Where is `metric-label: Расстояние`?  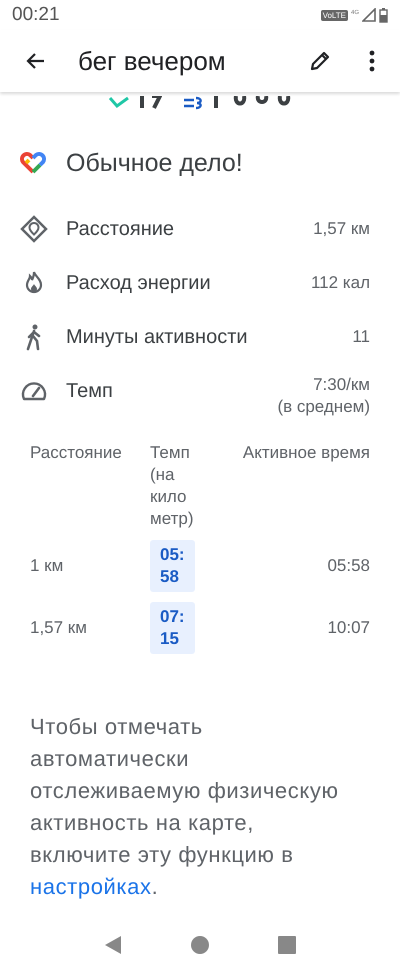
metric-label: Расстояние is located at coordinates (121, 229).